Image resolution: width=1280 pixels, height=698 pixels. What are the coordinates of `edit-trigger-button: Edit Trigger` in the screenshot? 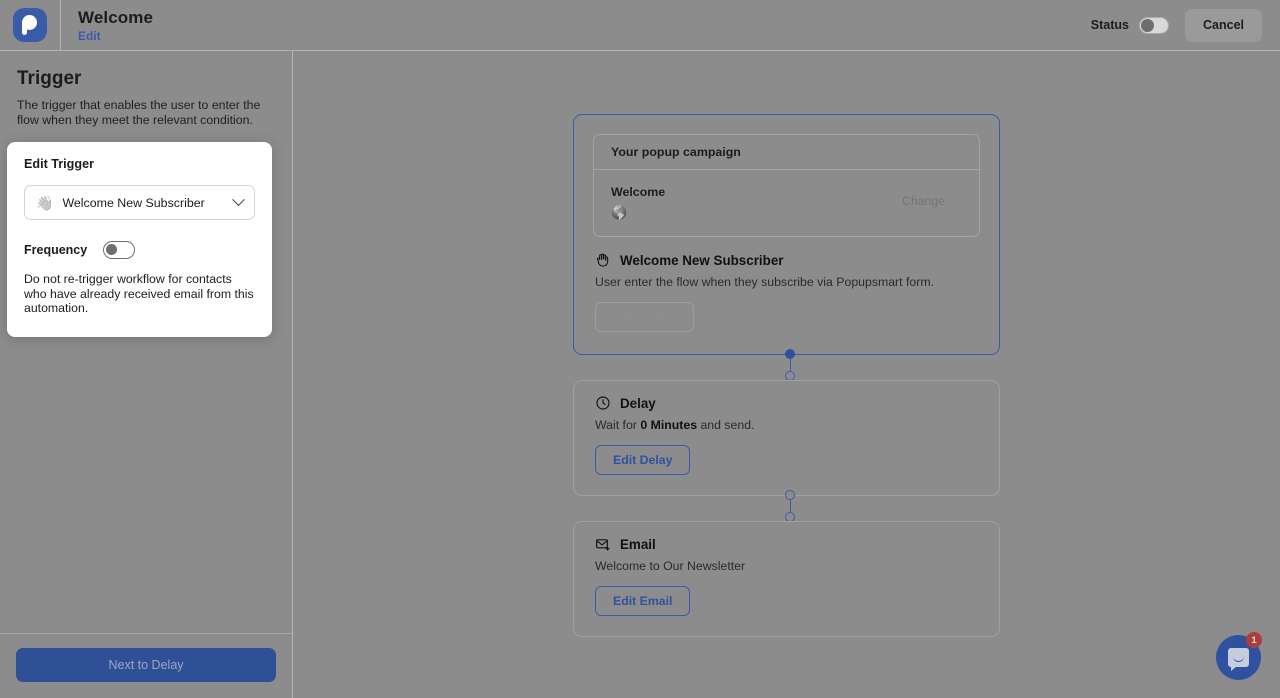 It's located at (644, 317).